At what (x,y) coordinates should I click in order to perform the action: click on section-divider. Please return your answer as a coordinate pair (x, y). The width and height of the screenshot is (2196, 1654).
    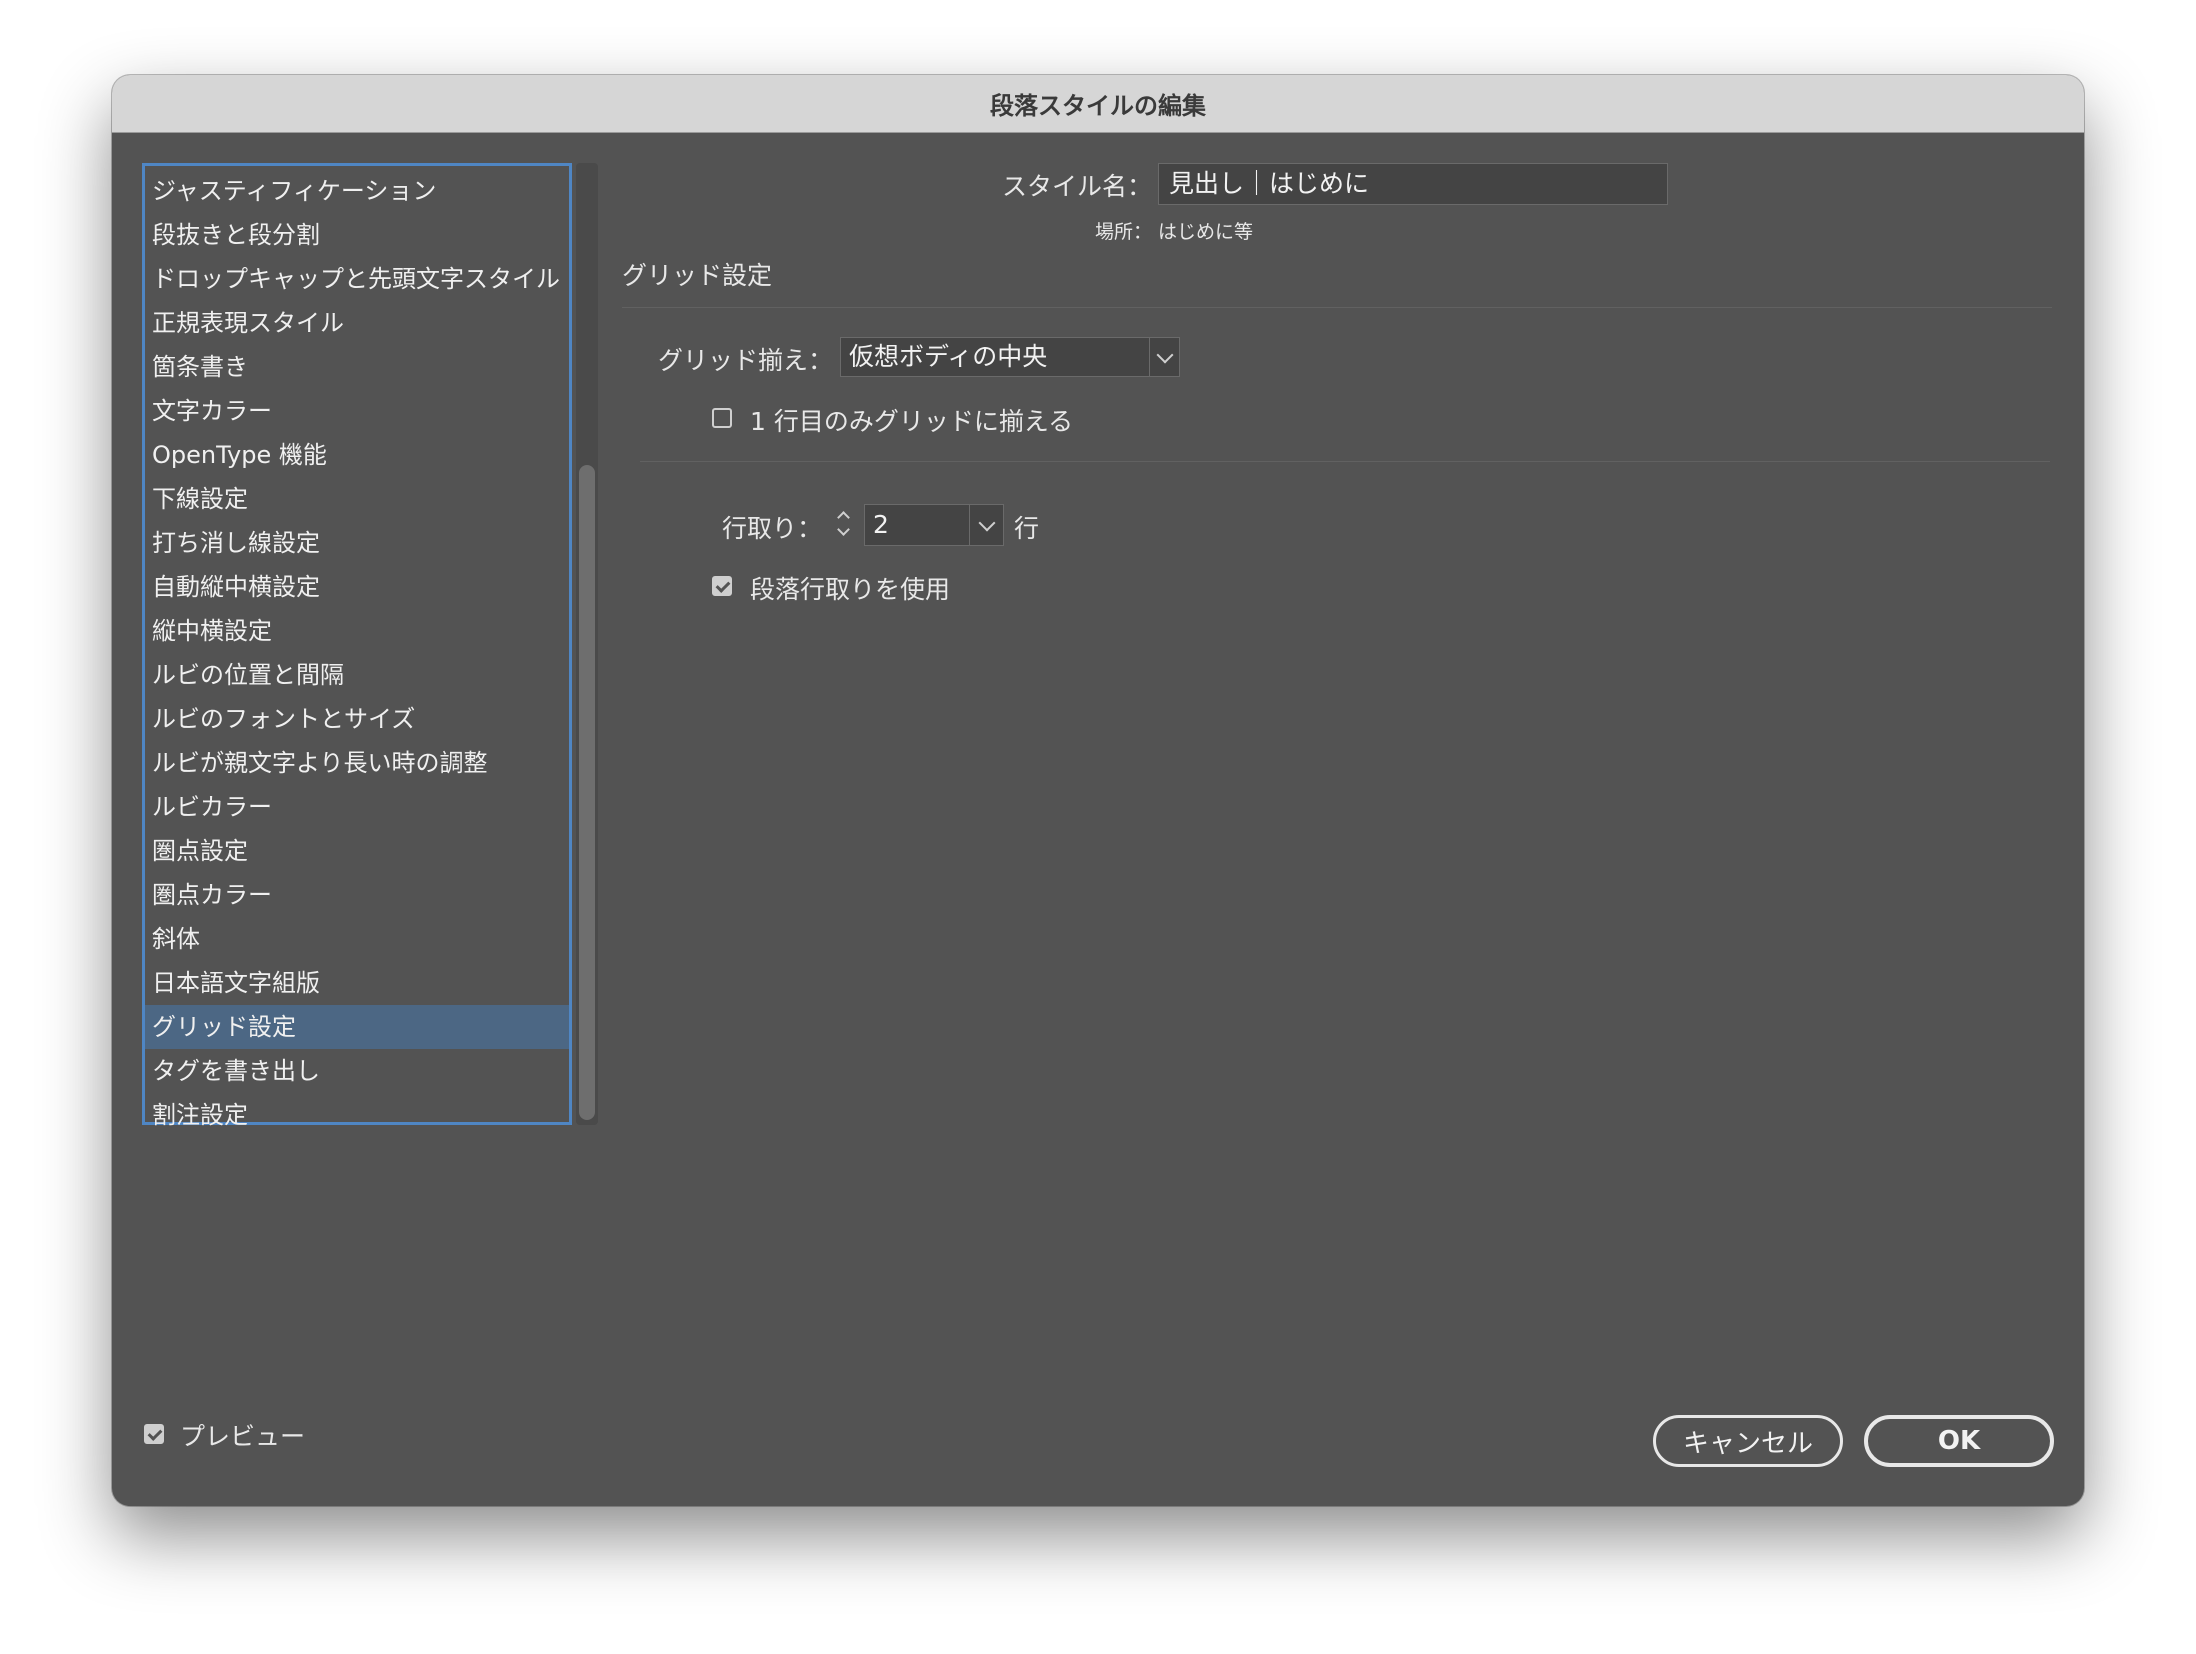
    Looking at the image, I should click on (1337, 307).